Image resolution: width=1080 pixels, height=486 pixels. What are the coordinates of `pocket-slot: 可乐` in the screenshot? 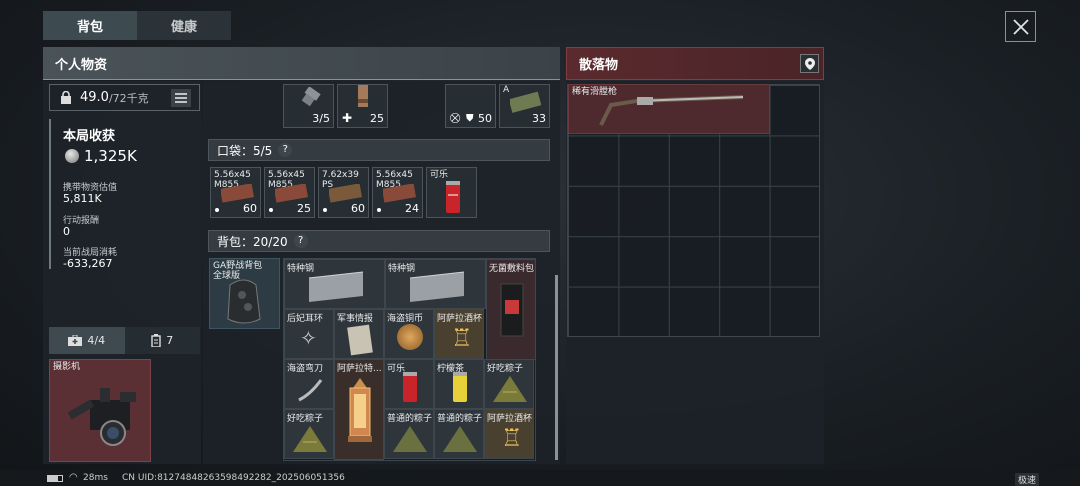 It's located at (451, 192).